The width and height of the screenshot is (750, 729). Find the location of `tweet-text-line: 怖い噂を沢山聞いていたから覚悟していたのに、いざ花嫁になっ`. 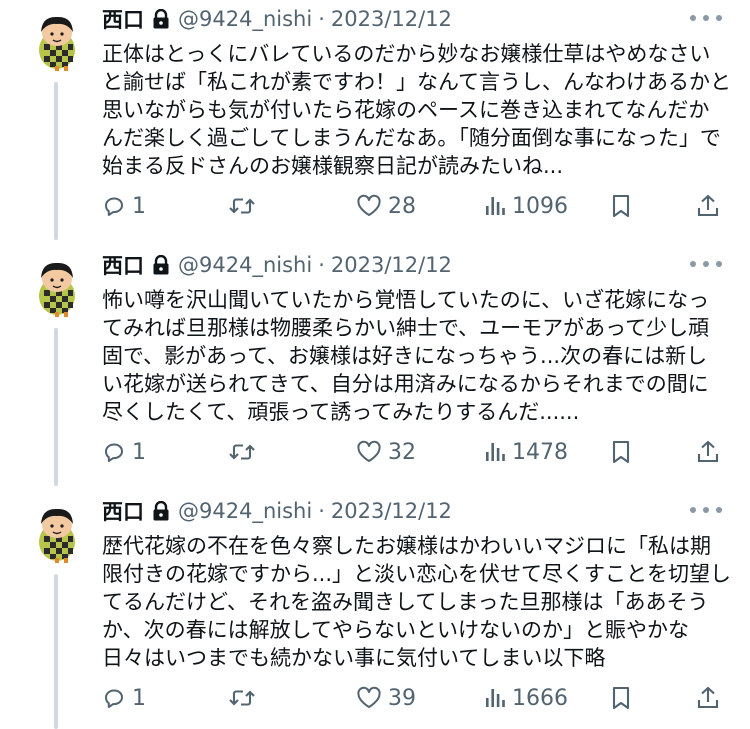

tweet-text-line: 怖い噂を沢山聞いていたから覚悟していたのに、いざ花嫁になっ is located at coordinates (406, 300).